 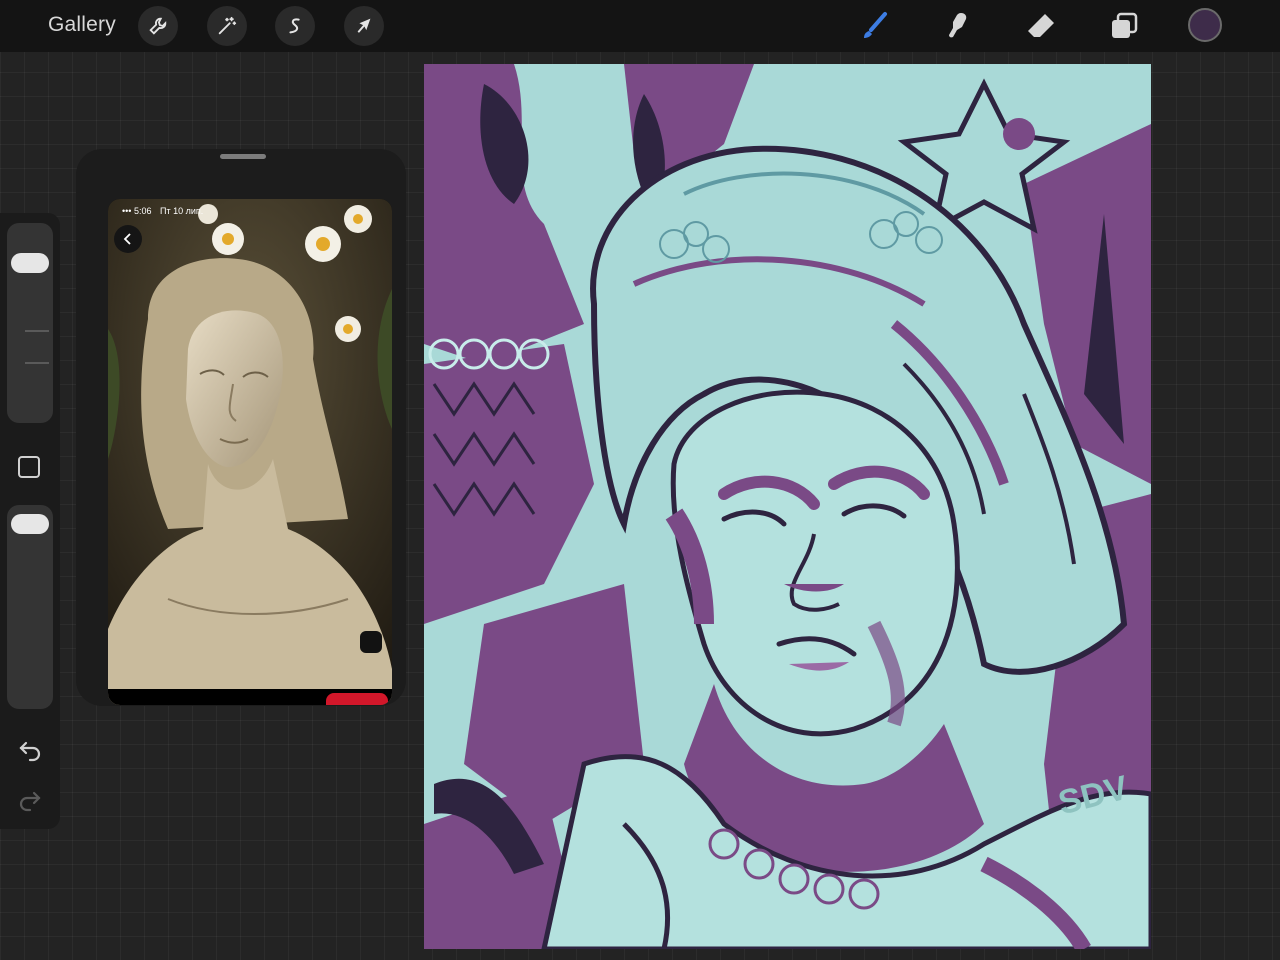 What do you see at coordinates (182, 211) in the screenshot?
I see `phone-status-date: Пт 10 лип.` at bounding box center [182, 211].